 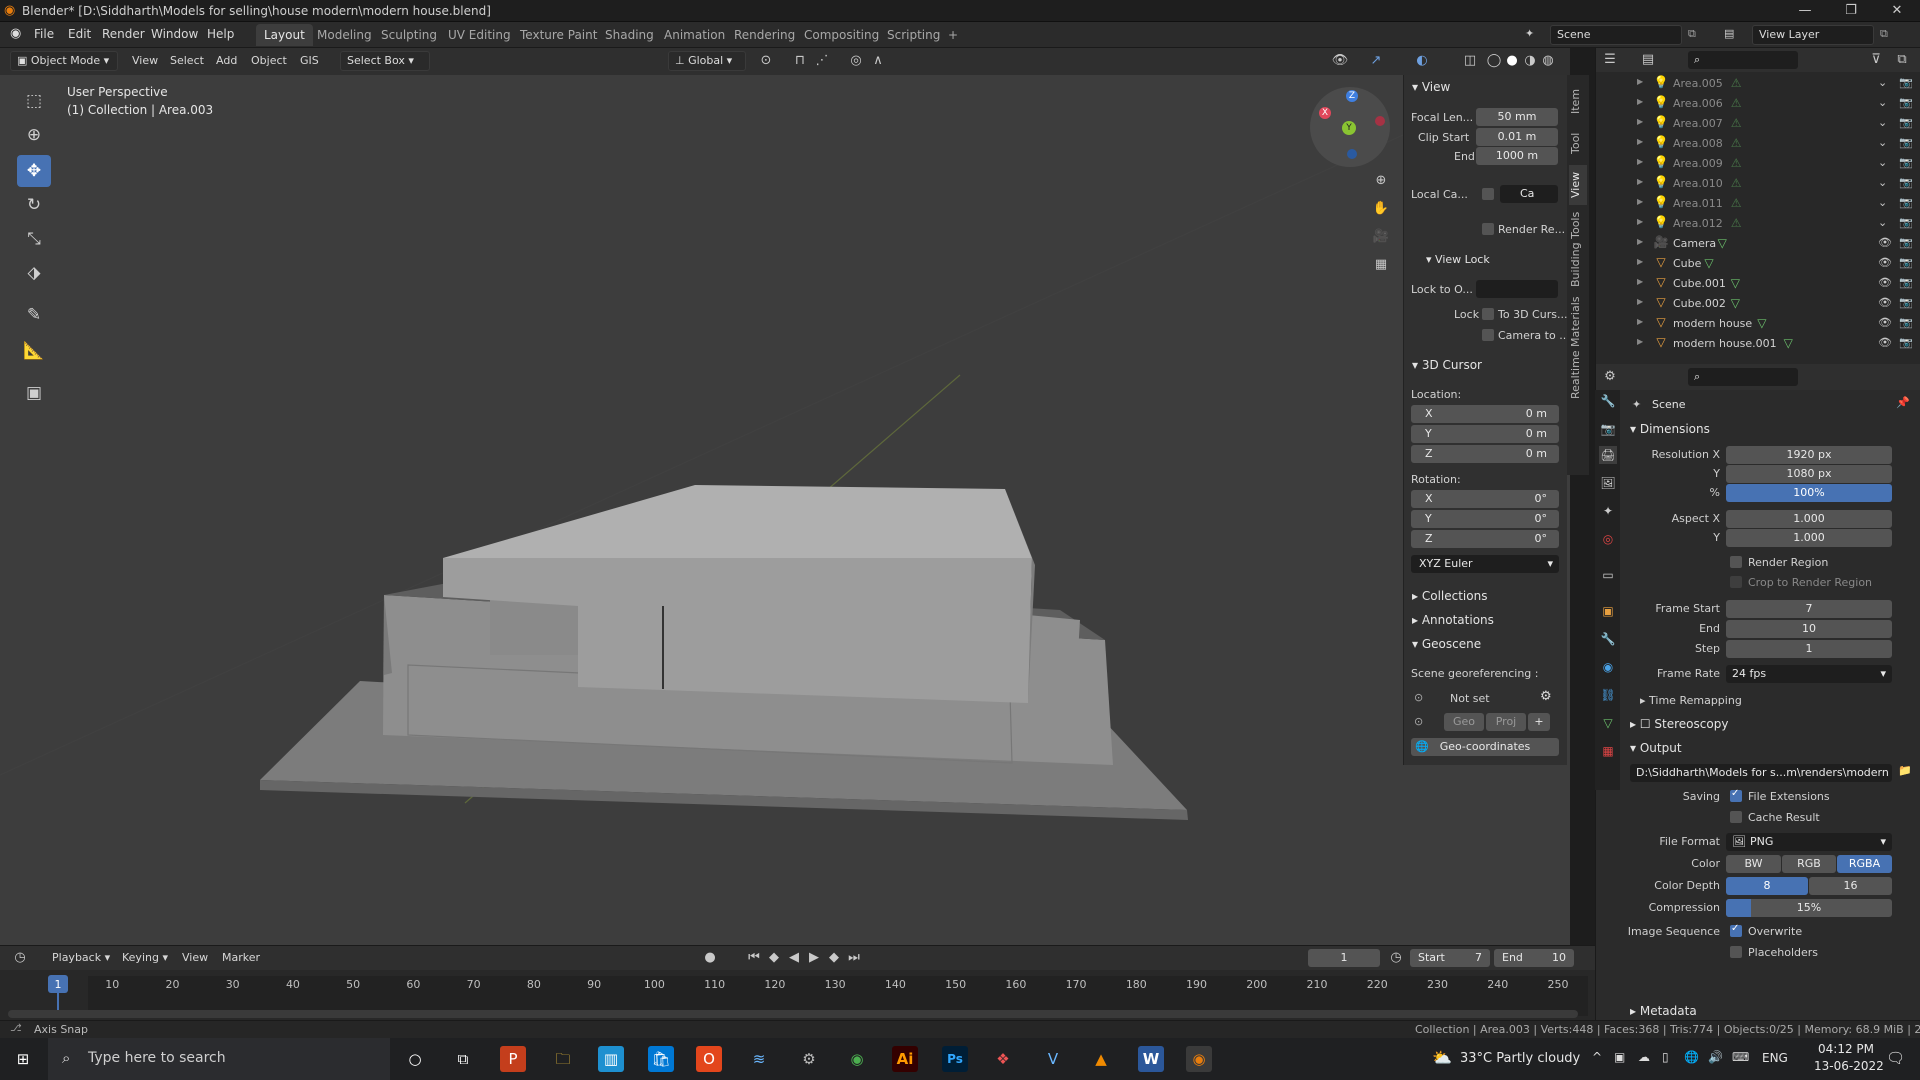 What do you see at coordinates (1381, 209) in the screenshot?
I see `pan-hand-icon: ✋` at bounding box center [1381, 209].